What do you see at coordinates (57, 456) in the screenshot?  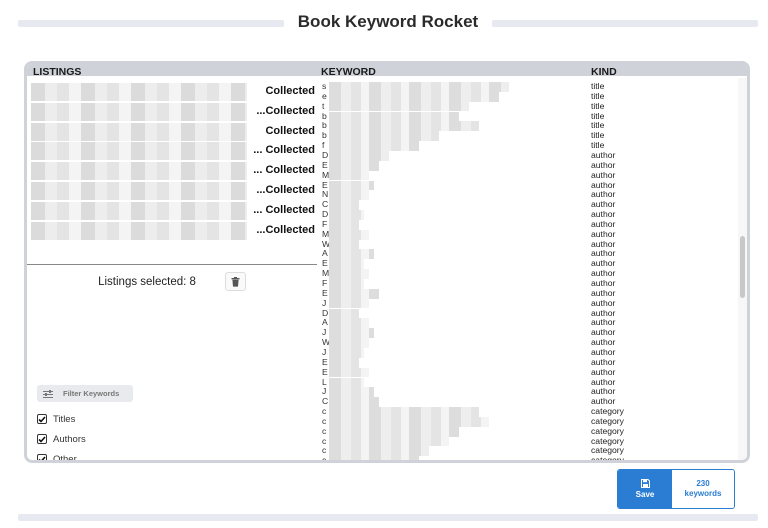 I see `filter-option: Other` at bounding box center [57, 456].